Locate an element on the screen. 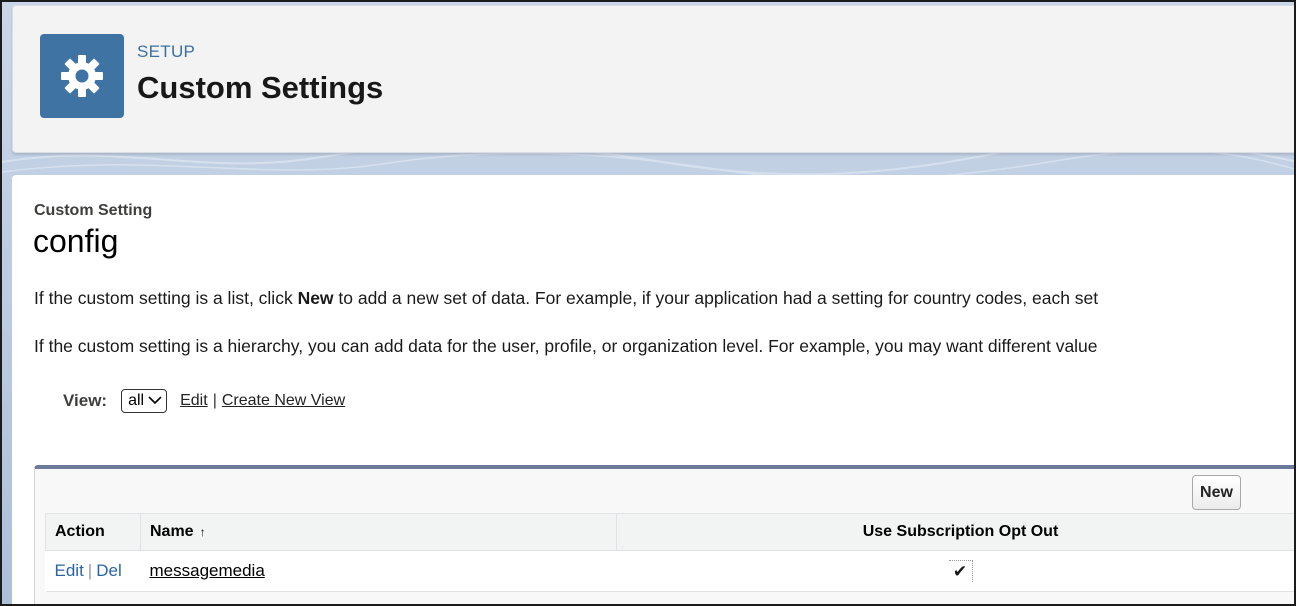 Image resolution: width=1296 pixels, height=606 pixels. view-selector-row: View: all Edit | Create New View is located at coordinates (204, 401).